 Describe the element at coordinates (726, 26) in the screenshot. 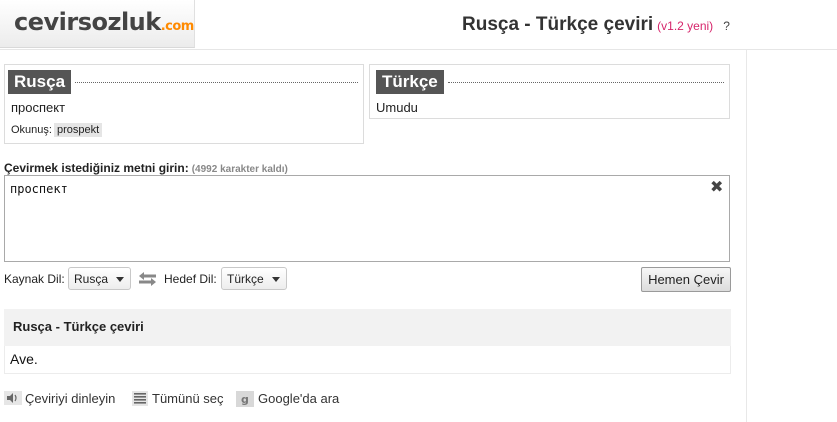

I see `help-link: ?` at that location.